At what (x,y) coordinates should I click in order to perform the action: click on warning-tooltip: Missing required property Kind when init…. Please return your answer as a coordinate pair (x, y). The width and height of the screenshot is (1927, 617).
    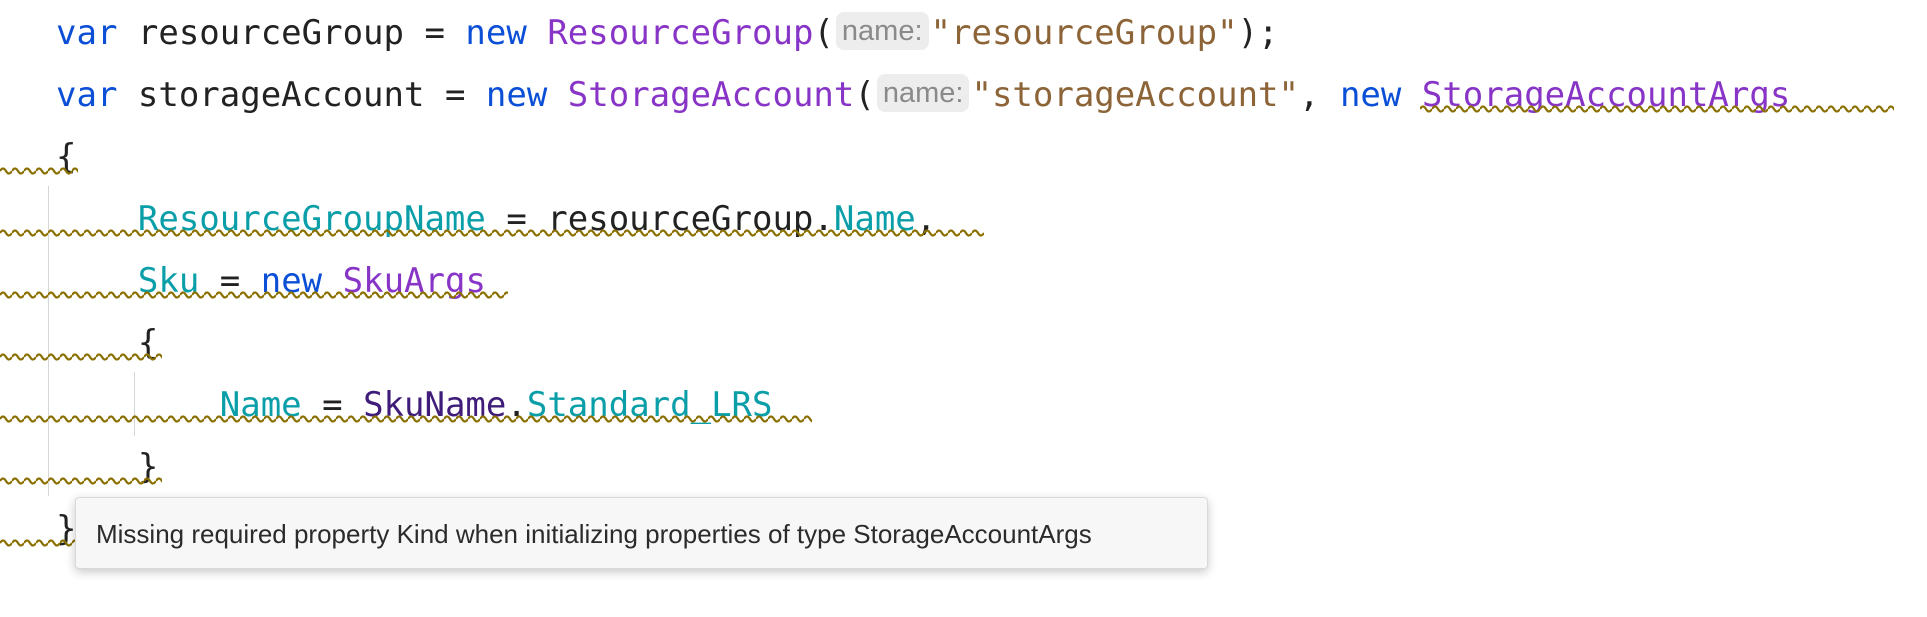
    Looking at the image, I should click on (641, 533).